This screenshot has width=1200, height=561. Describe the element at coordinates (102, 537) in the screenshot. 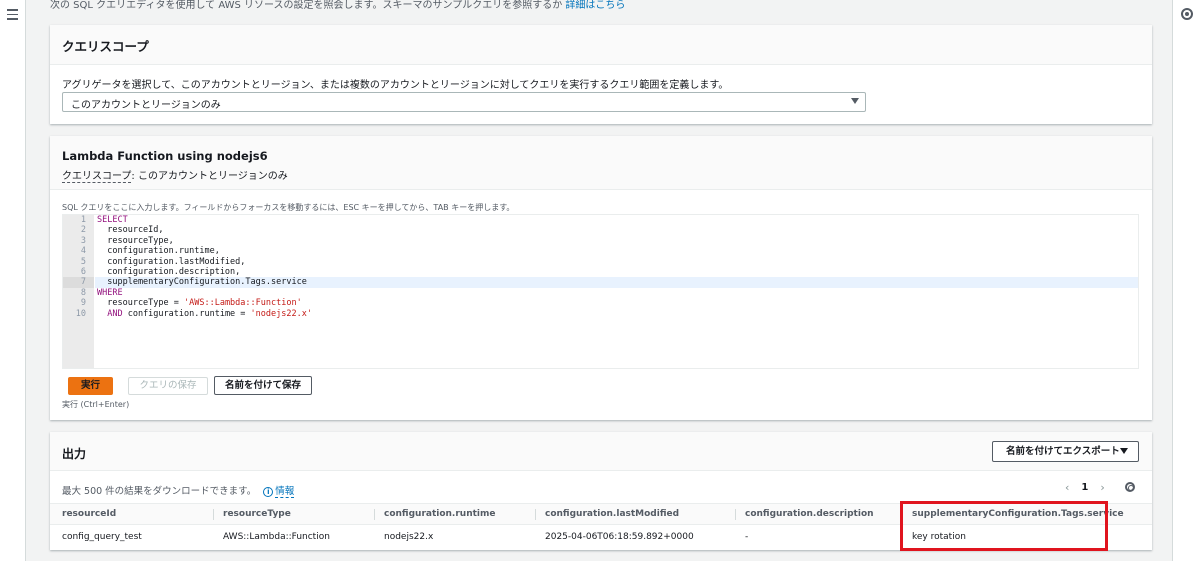

I see `resource-id-link: config_query_test` at that location.